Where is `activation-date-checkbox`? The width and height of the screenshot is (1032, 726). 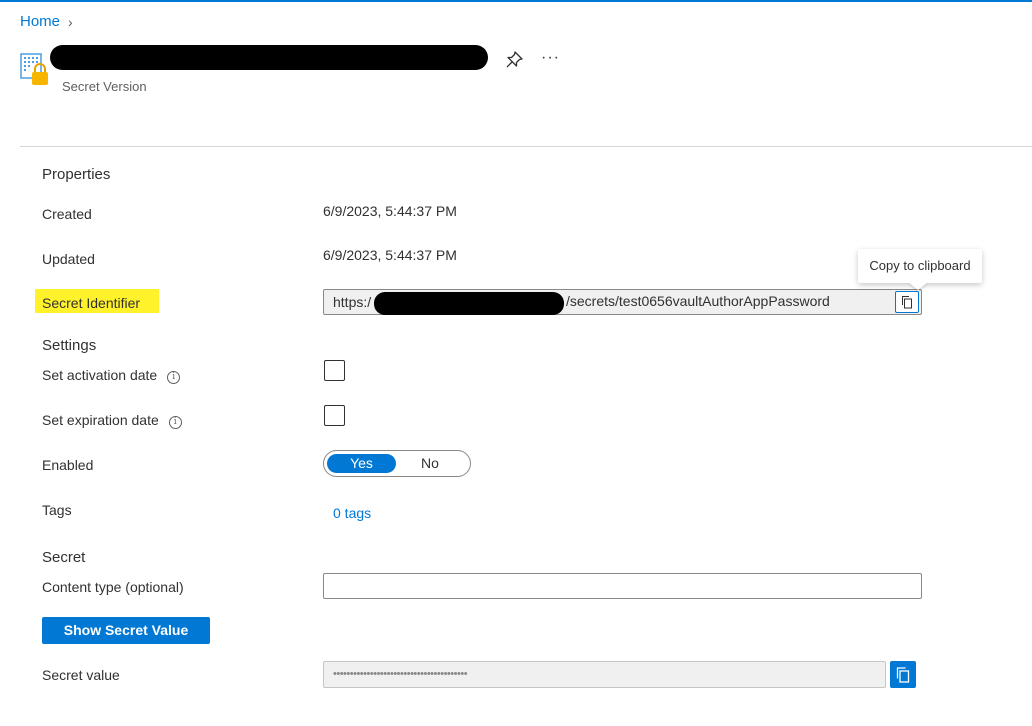
activation-date-checkbox is located at coordinates (334, 370).